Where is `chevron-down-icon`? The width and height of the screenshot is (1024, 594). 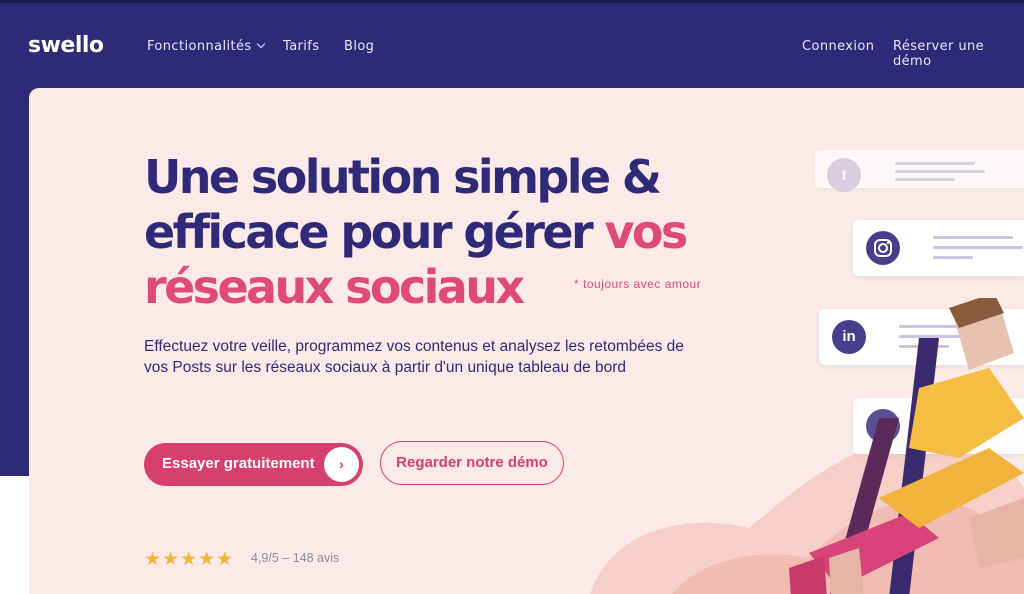 chevron-down-icon is located at coordinates (260, 44).